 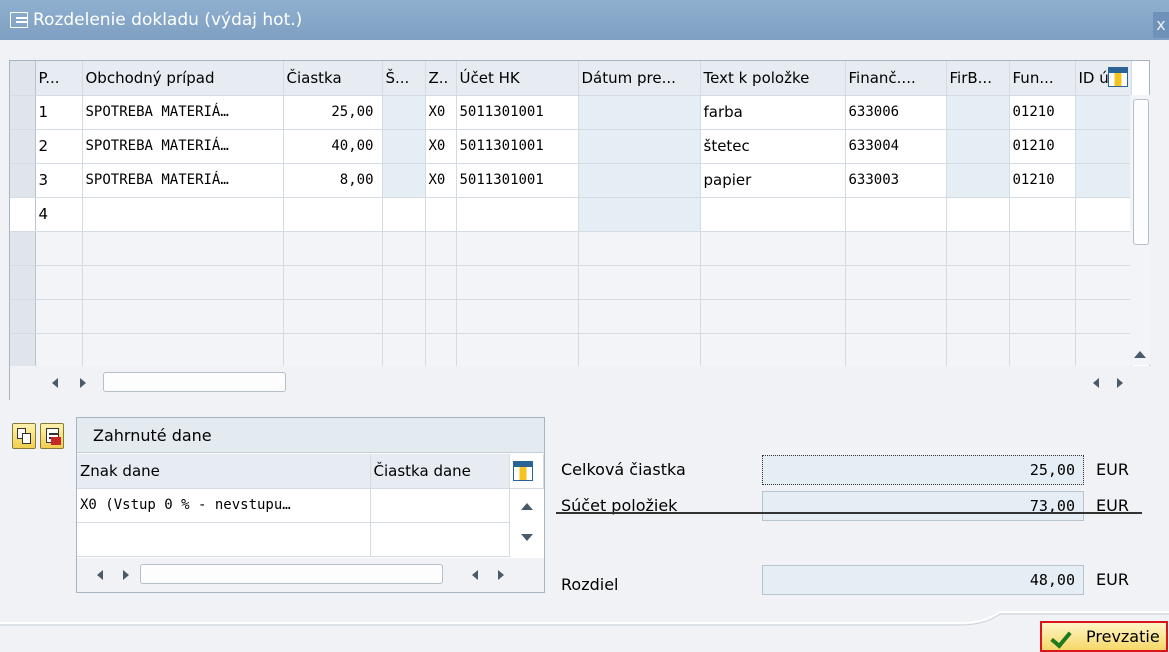 What do you see at coordinates (194, 382) in the screenshot?
I see `grid-hscroll-thumb` at bounding box center [194, 382].